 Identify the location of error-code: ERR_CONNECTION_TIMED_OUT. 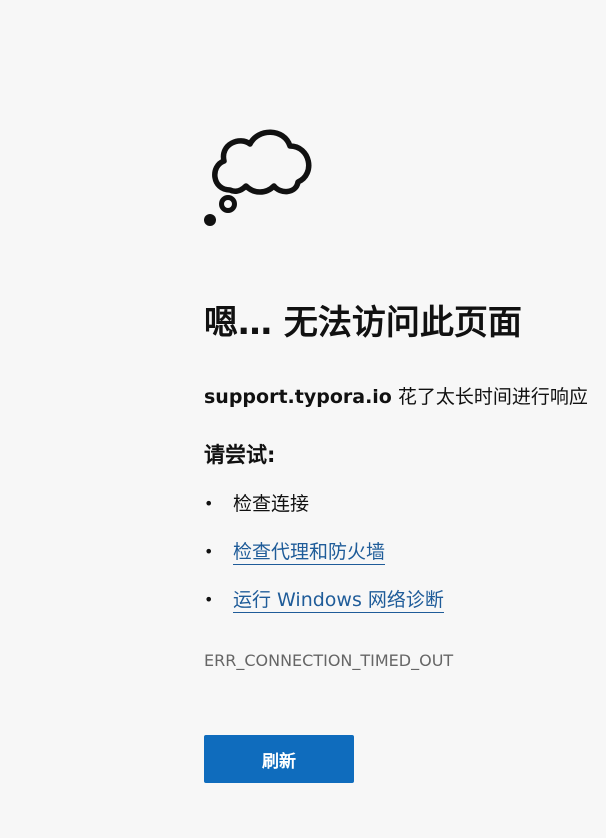
(329, 660).